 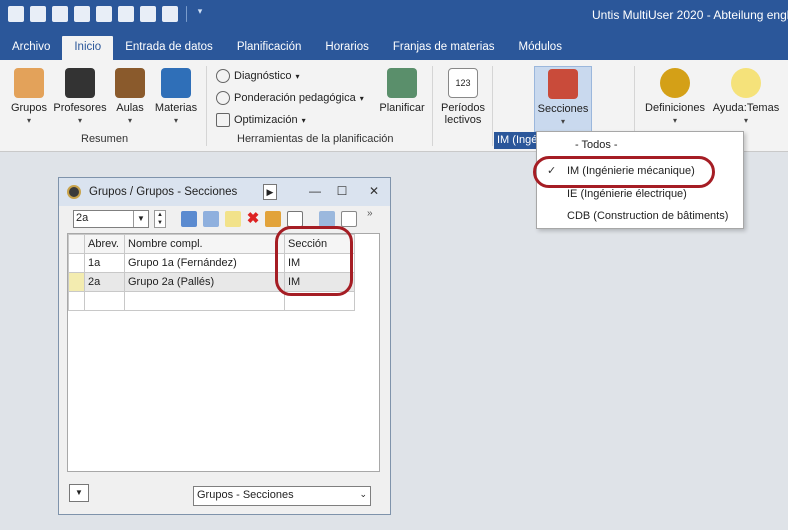 I want to click on delete-icon: ✖, so click(x=253, y=219).